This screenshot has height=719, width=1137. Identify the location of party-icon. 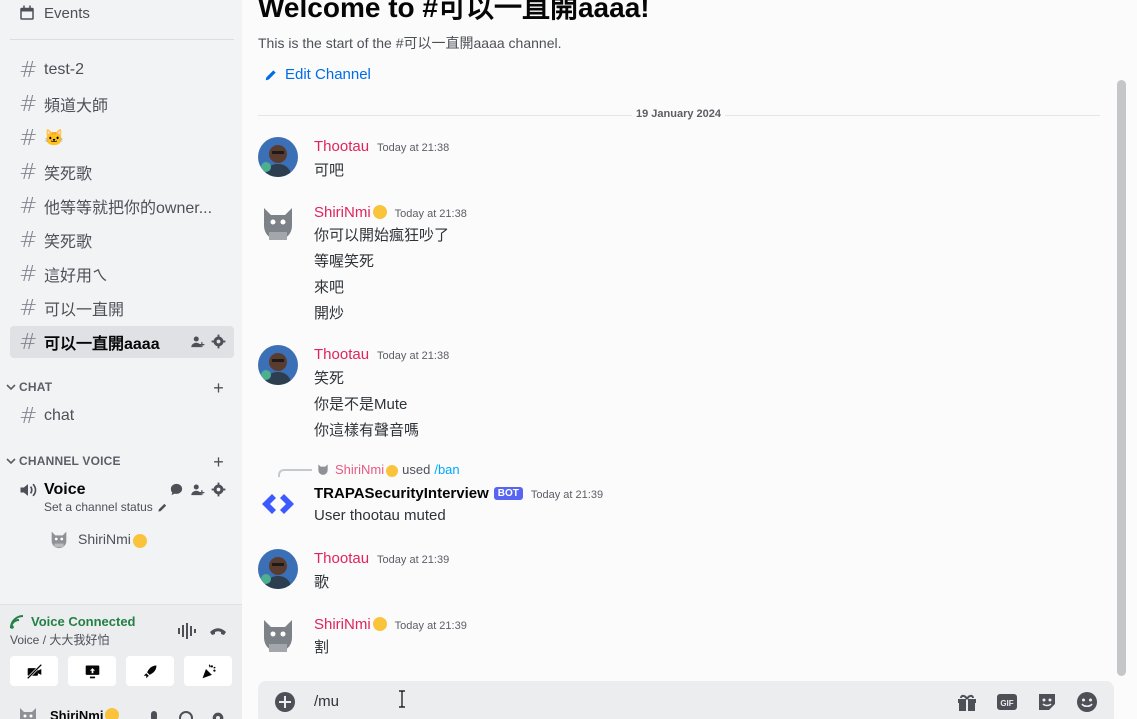
(209, 670).